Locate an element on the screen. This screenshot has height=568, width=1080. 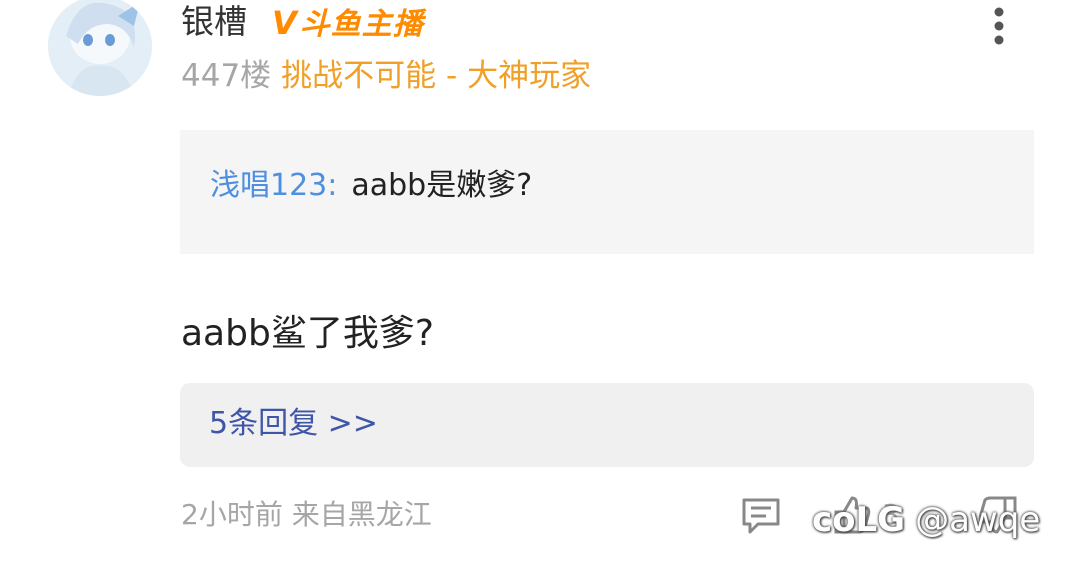
watermark: coLG @awqe is located at coordinates (926, 520).